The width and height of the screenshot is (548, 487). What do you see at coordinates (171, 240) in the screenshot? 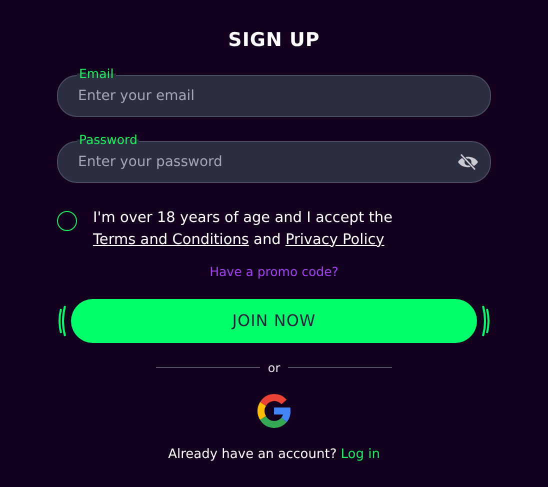
I see `consent-link: Terms and Conditions` at bounding box center [171, 240].